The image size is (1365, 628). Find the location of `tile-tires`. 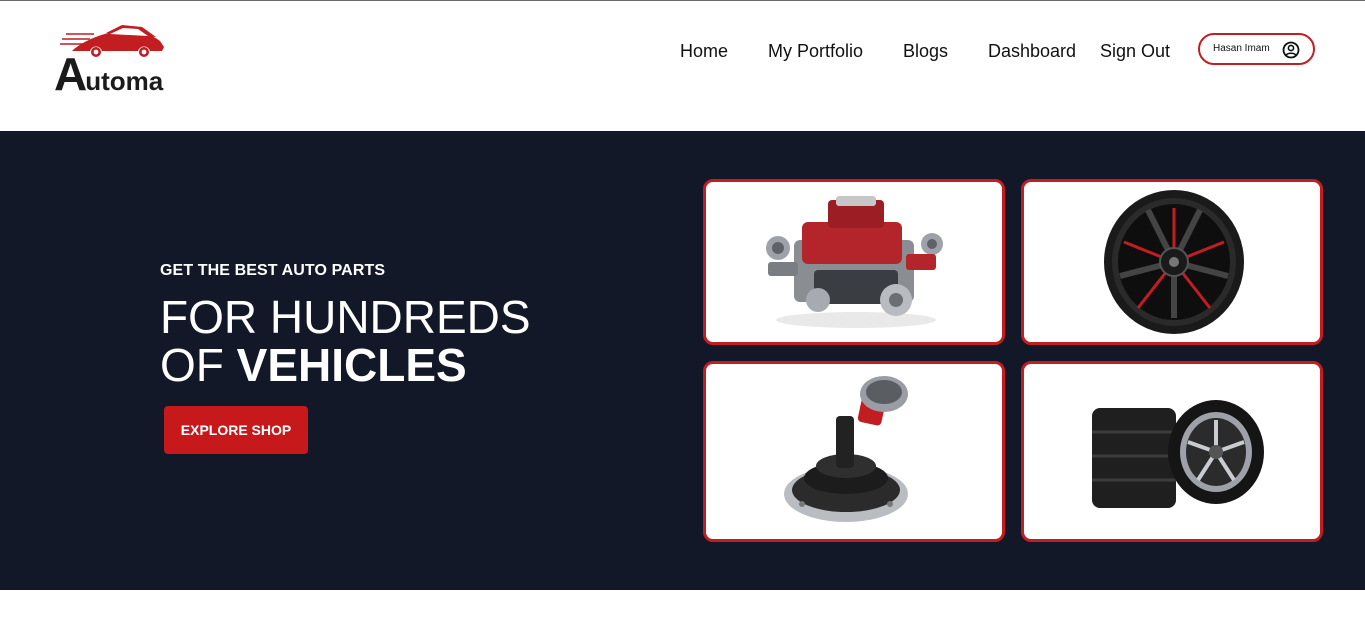

tile-tires is located at coordinates (1172, 451).